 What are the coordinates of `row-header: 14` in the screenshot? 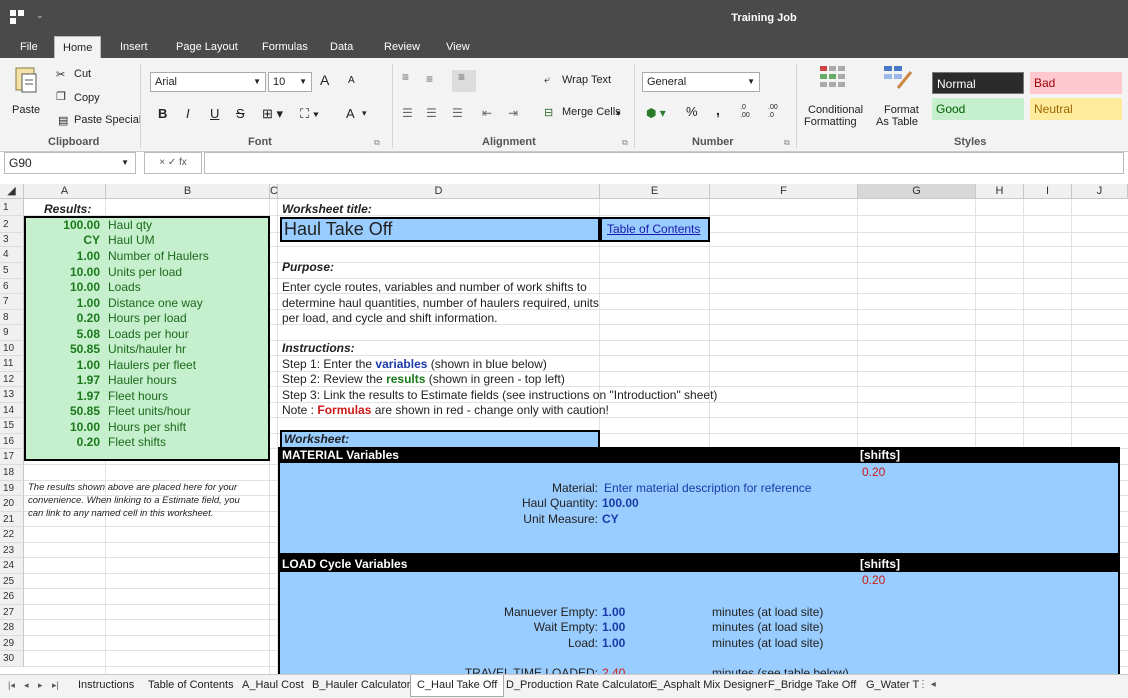 It's located at (12, 410).